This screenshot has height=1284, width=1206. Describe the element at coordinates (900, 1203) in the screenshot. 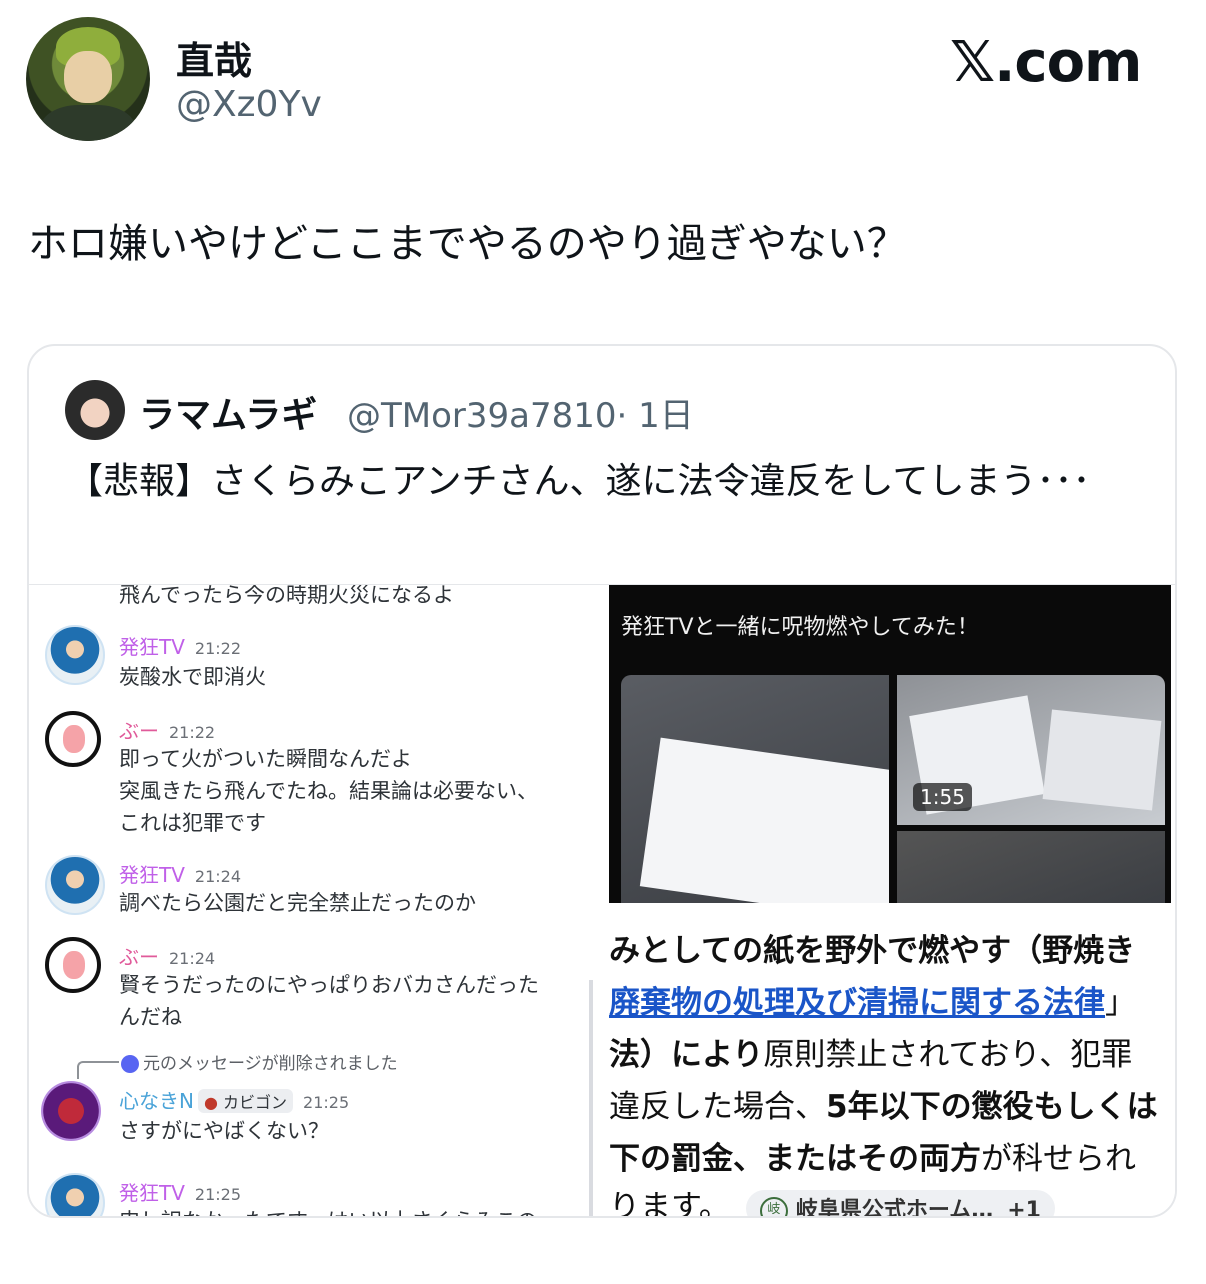

I see `source-chip: 岐岐阜県公式ホーム… +1` at that location.